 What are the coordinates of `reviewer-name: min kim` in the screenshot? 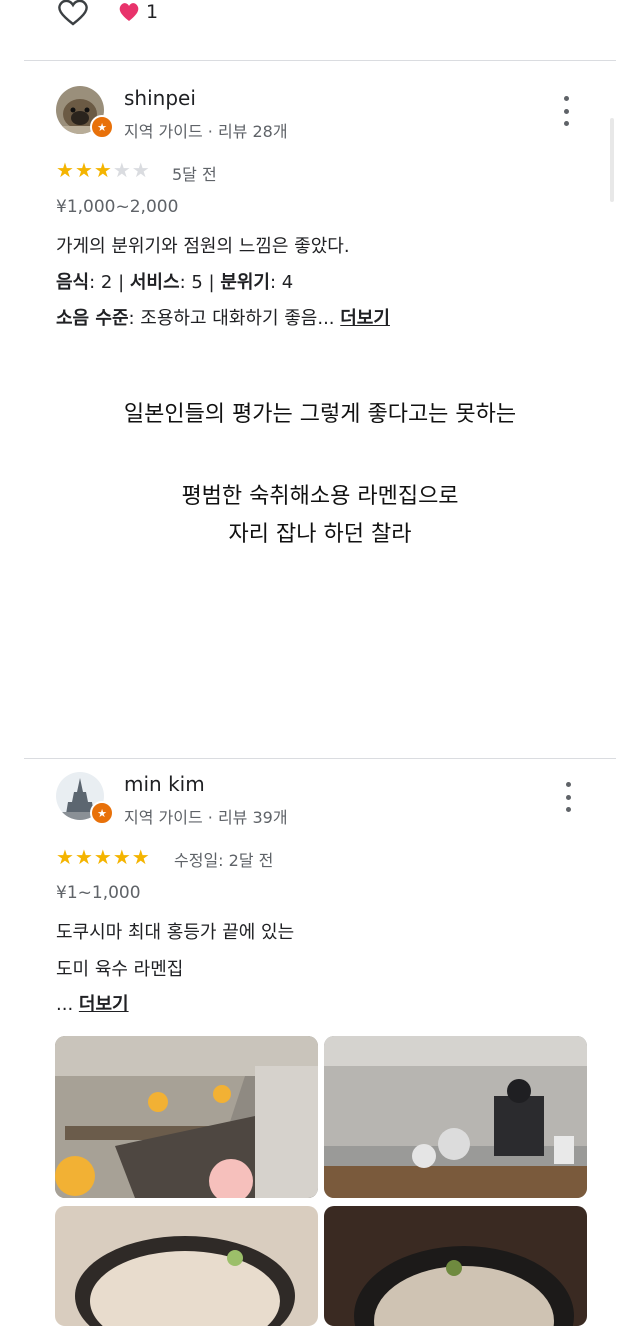 It's located at (164, 784).